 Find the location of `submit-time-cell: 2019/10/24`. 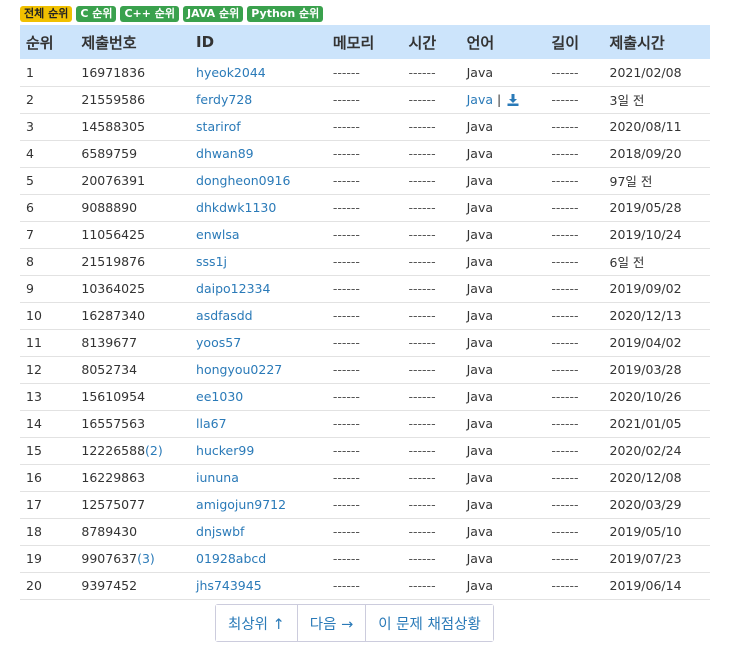

submit-time-cell: 2019/10/24 is located at coordinates (645, 234).